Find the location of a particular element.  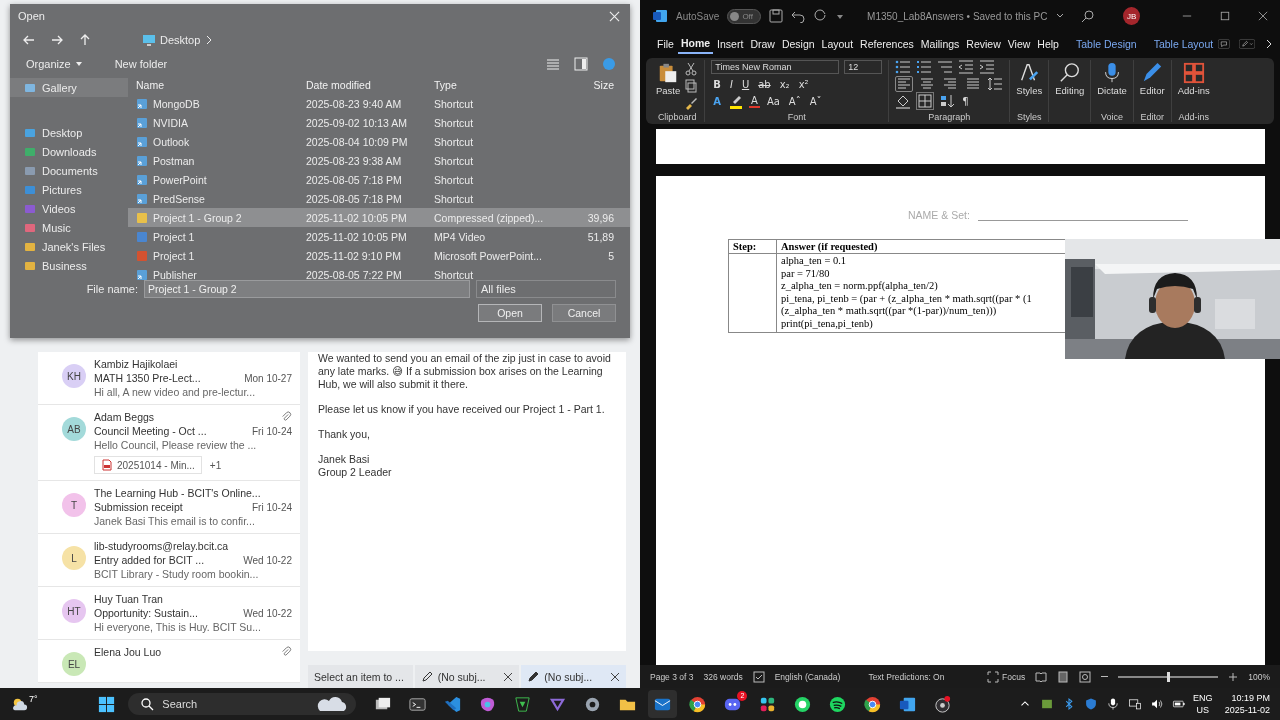

speaker-icon is located at coordinates (1157, 704).